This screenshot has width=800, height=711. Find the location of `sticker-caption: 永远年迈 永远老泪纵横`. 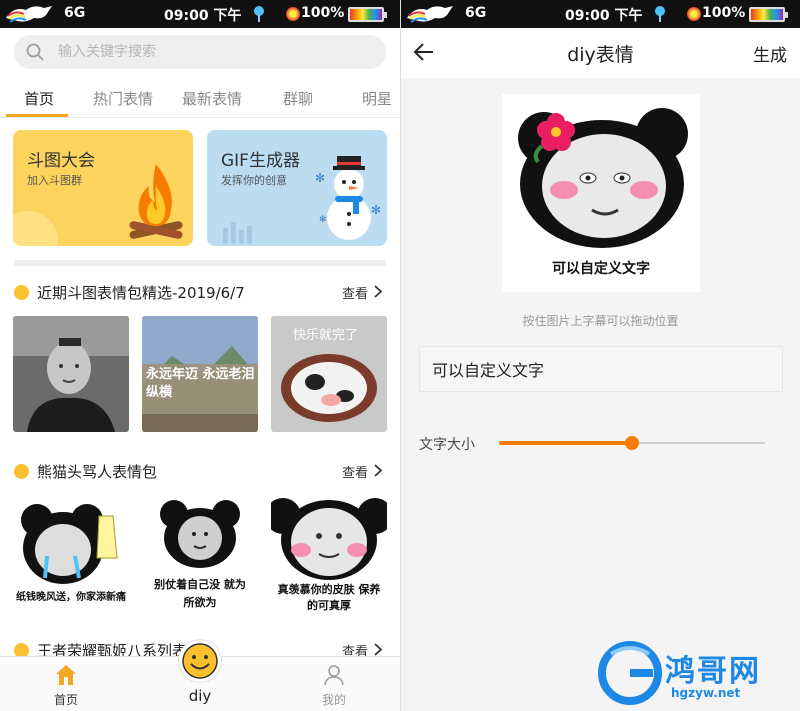

sticker-caption: 永远年迈 永远老泪纵横 is located at coordinates (200, 383).